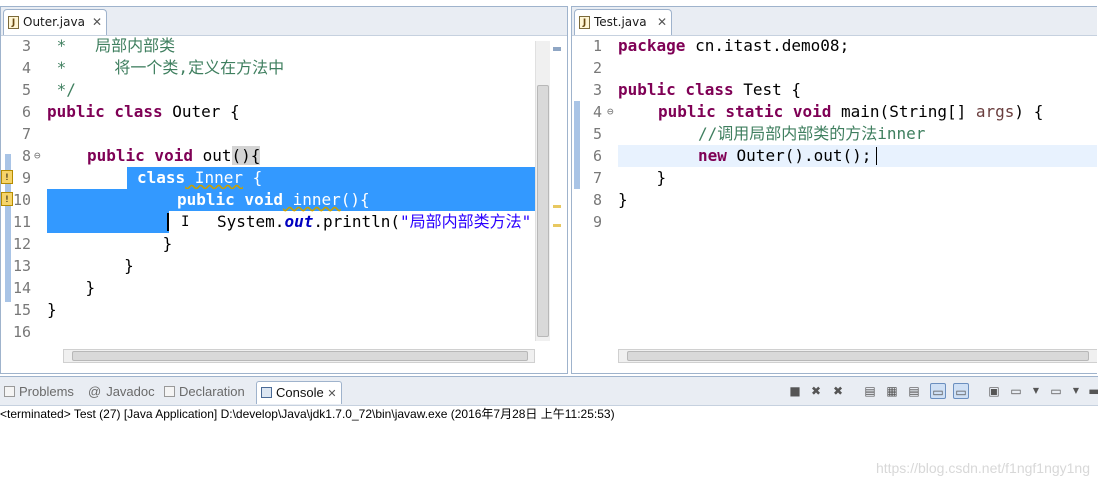 The height and width of the screenshot is (487, 1098). Describe the element at coordinates (169, 391) in the screenshot. I see `declaration-icon` at that location.